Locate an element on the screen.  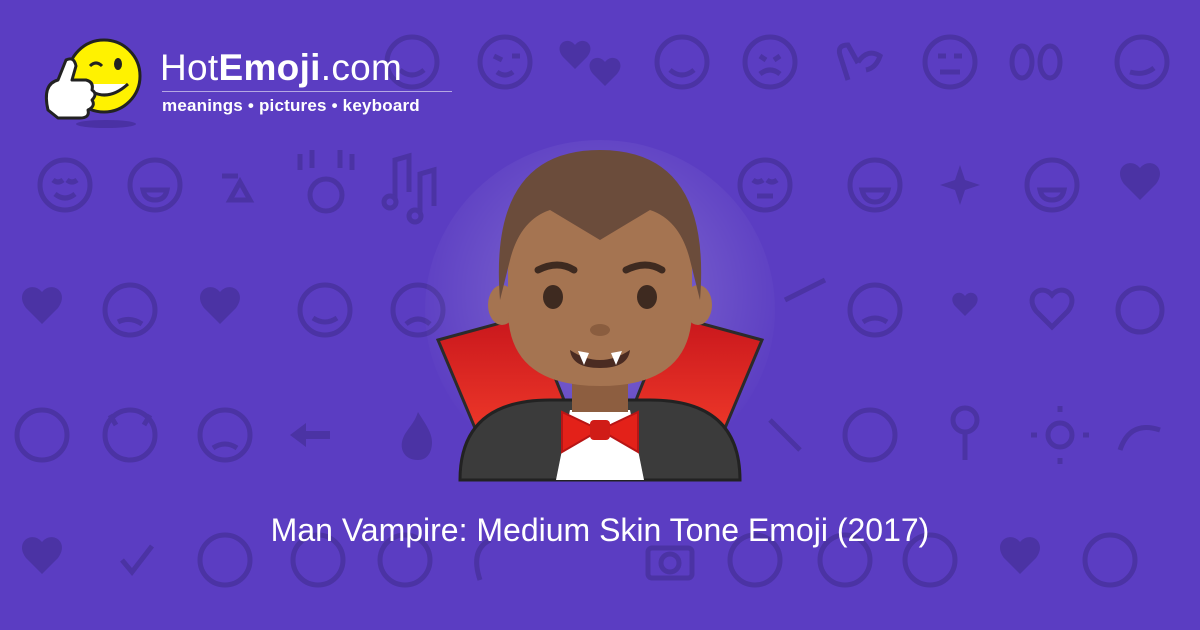
monkey-icon is located at coordinates (1140, 310).